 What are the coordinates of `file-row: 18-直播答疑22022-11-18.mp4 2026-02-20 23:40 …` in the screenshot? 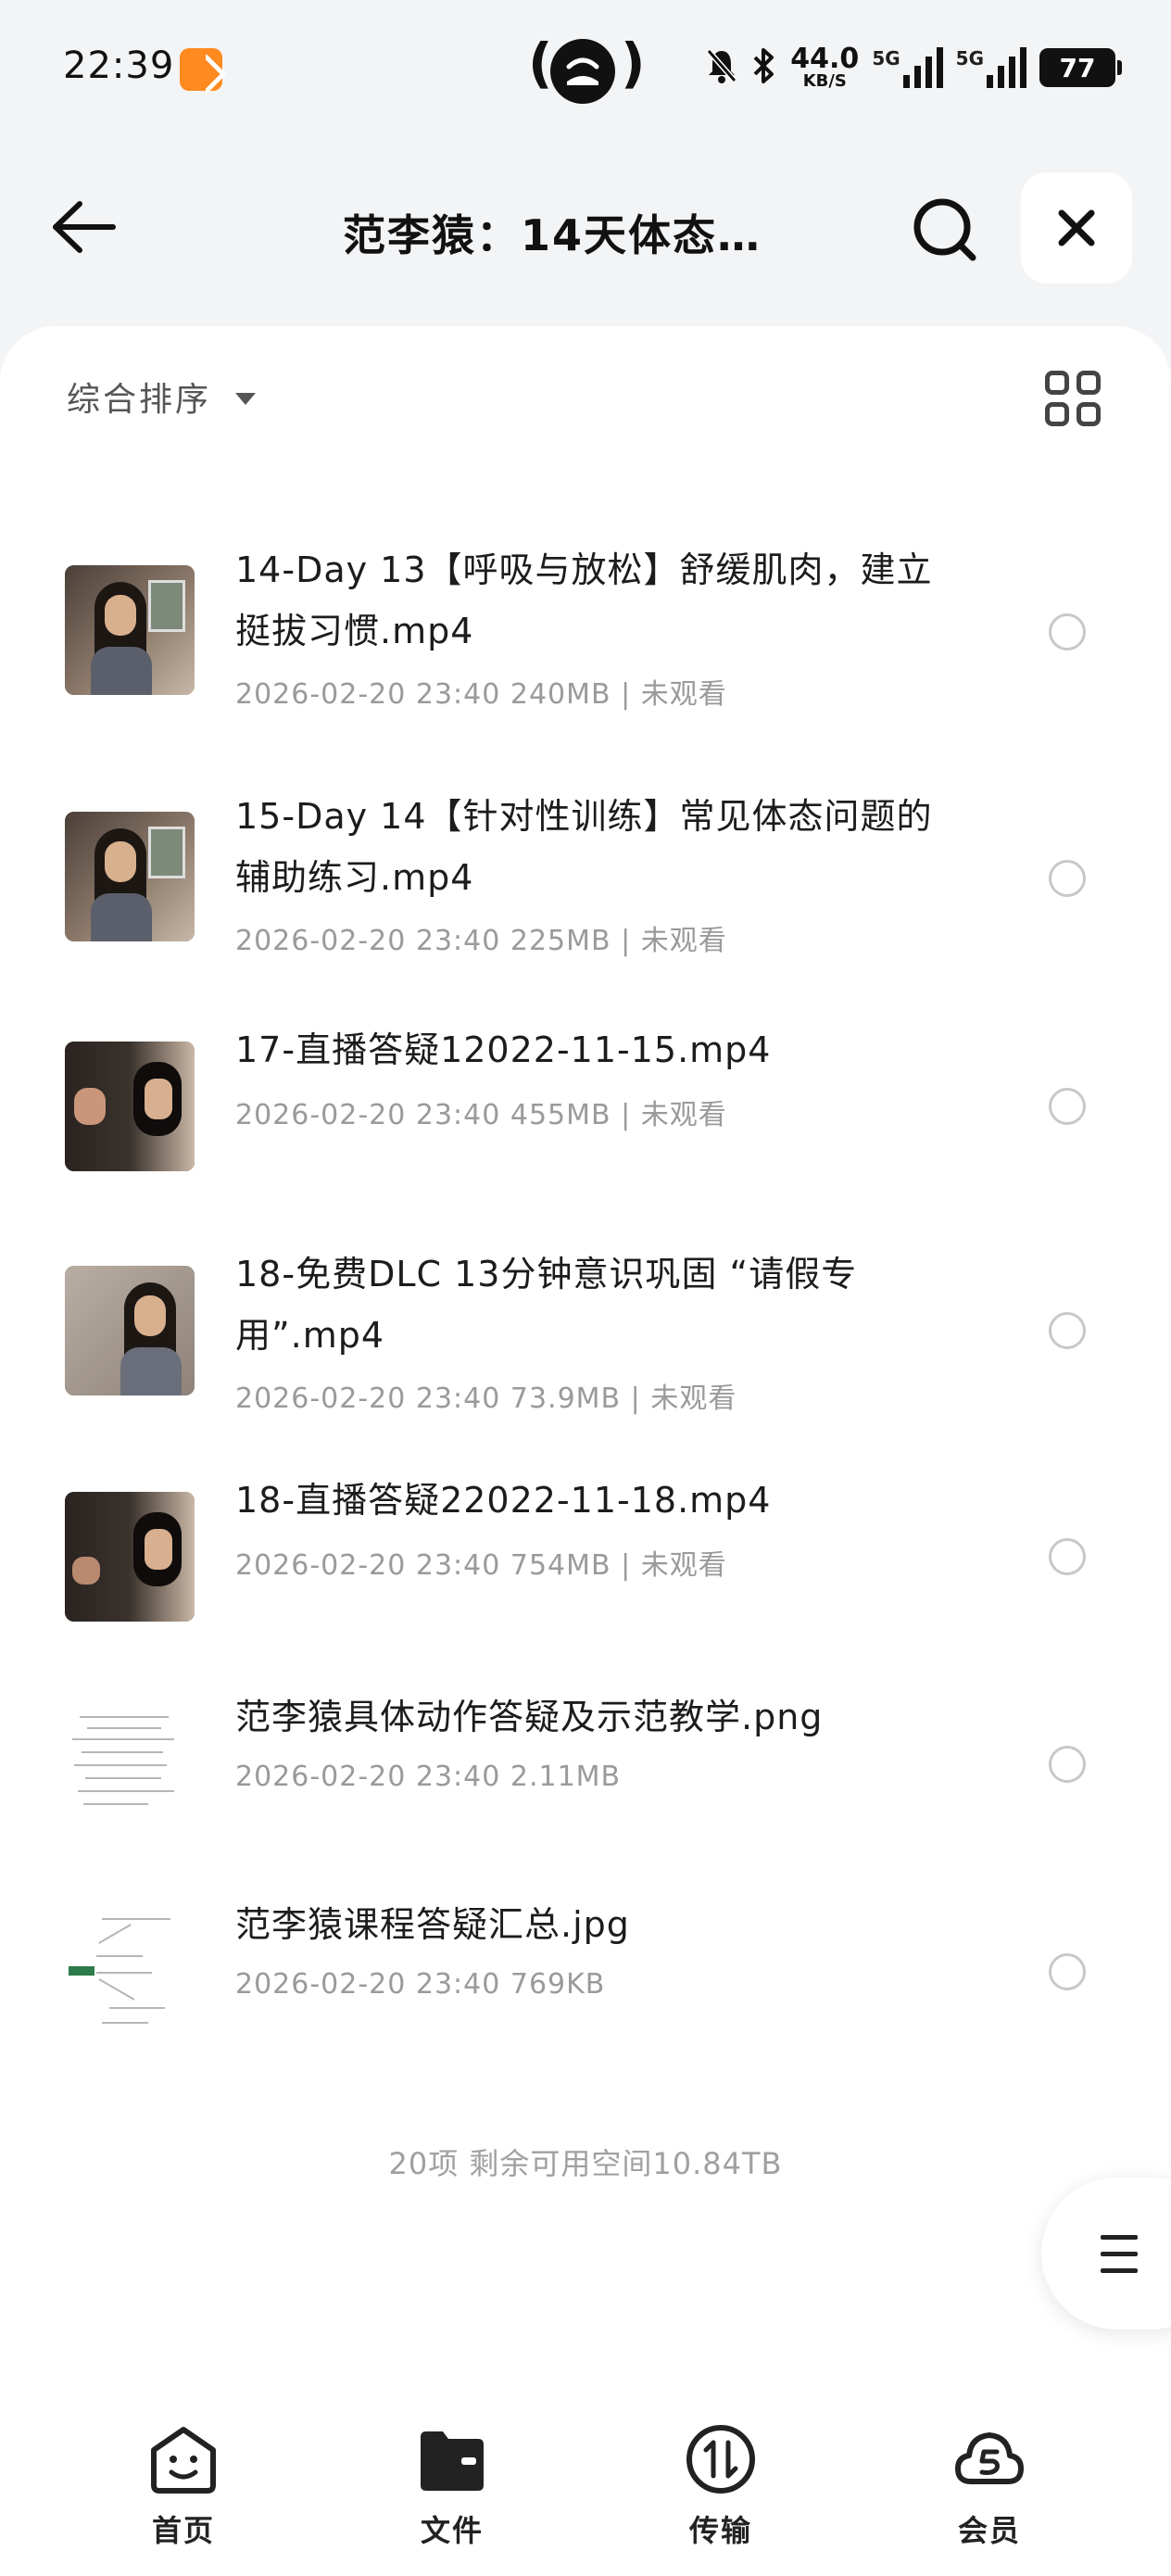 It's located at (585, 1560).